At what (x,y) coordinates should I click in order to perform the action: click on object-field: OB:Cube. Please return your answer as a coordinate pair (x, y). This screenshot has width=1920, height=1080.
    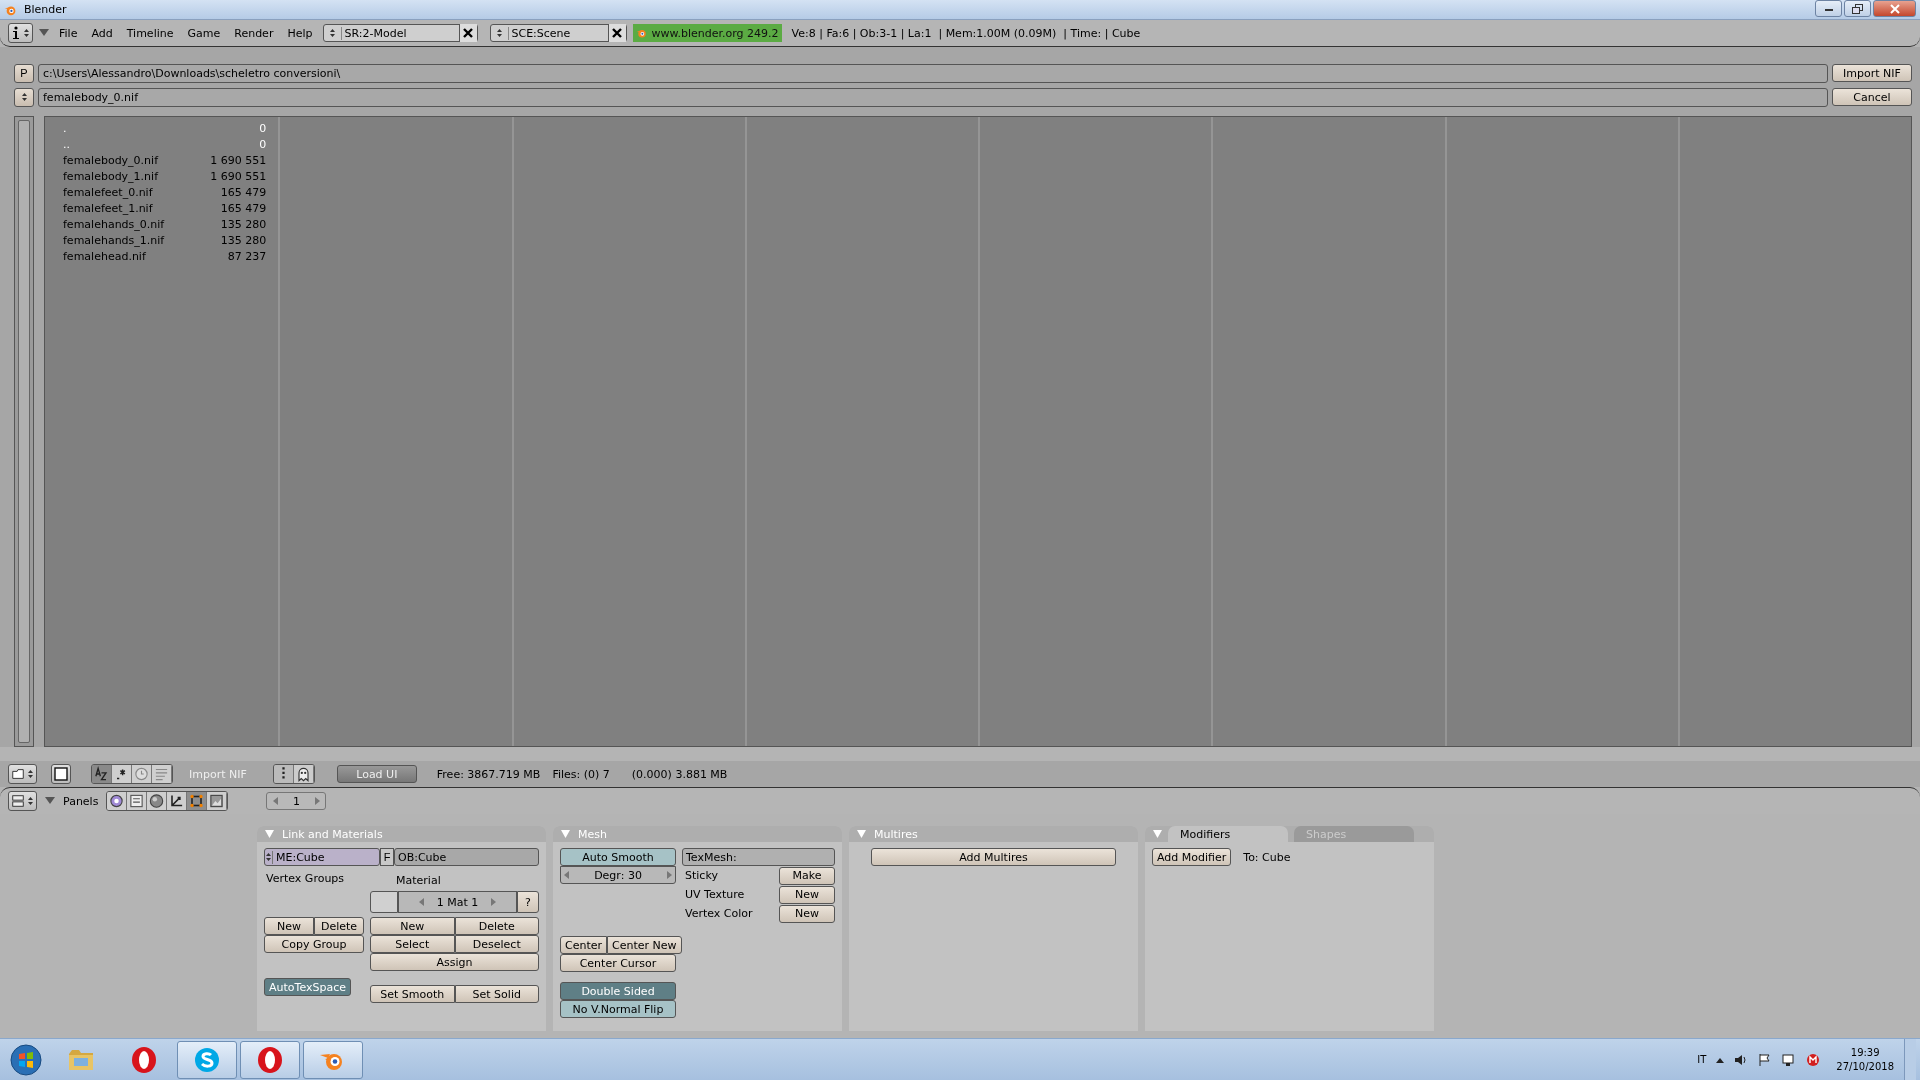
    Looking at the image, I should click on (466, 857).